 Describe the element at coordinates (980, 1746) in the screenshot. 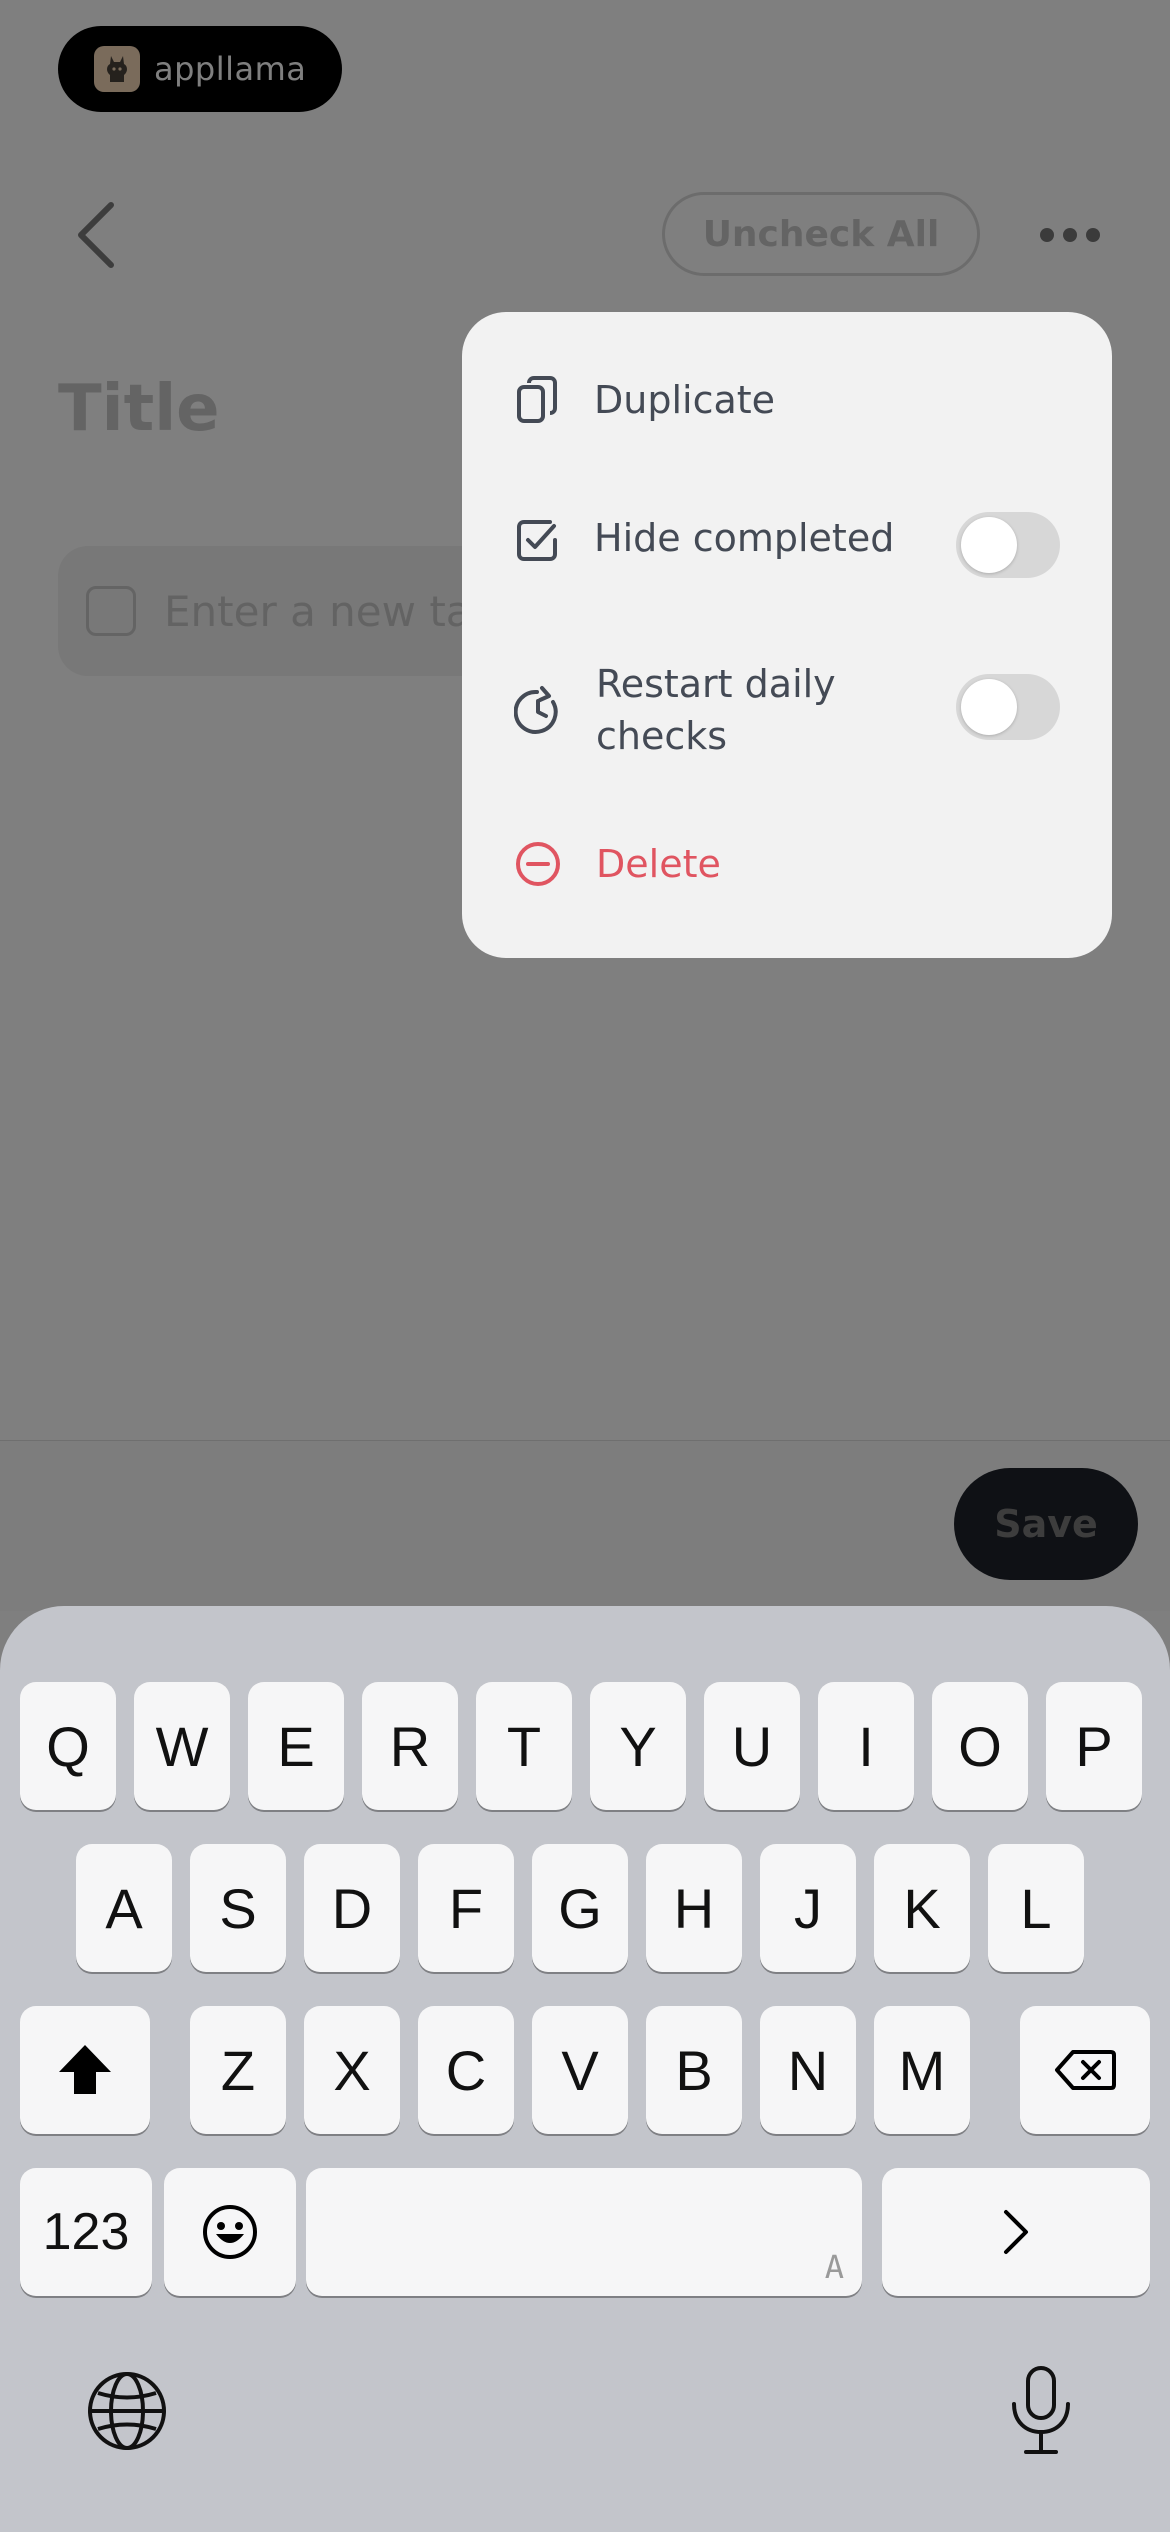

I see `key-o: O` at that location.